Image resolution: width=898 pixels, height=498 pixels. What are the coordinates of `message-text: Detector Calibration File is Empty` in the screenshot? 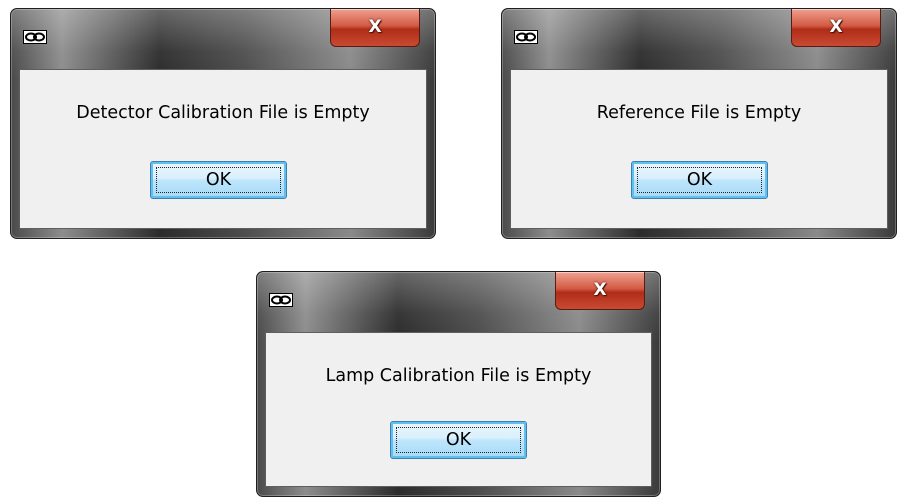 It's located at (223, 113).